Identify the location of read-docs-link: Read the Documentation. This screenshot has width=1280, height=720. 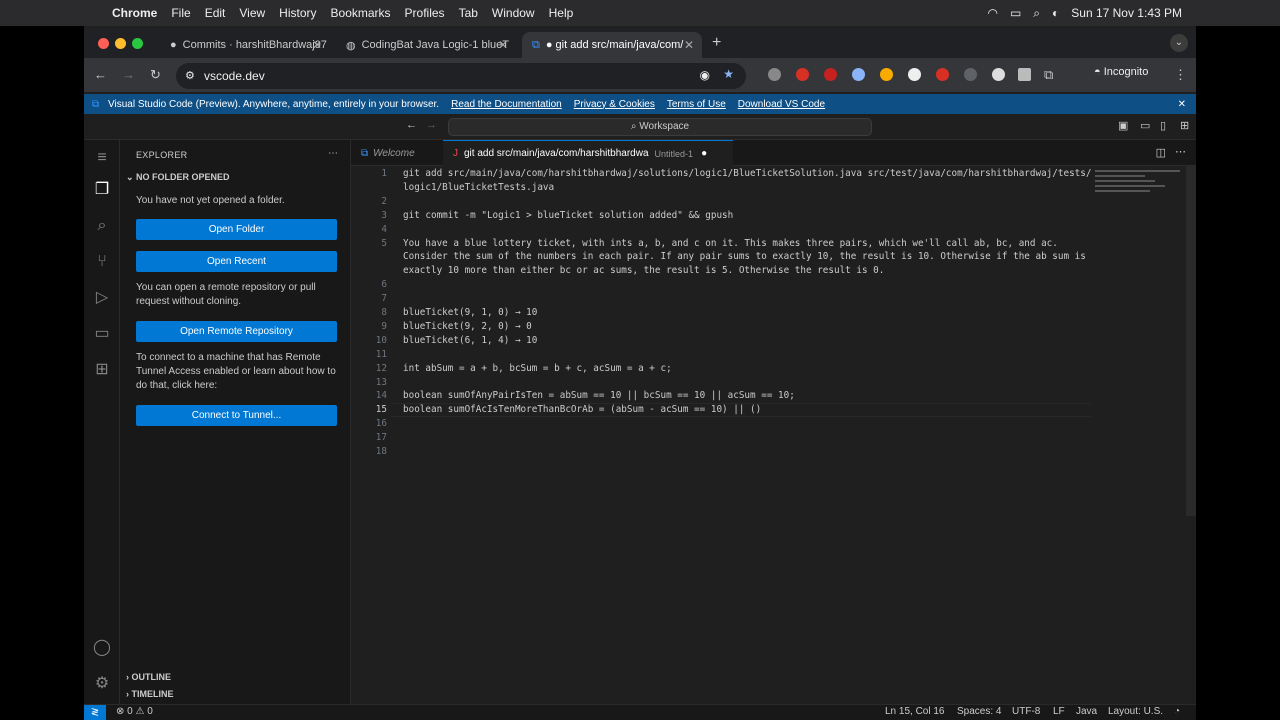
(506, 104).